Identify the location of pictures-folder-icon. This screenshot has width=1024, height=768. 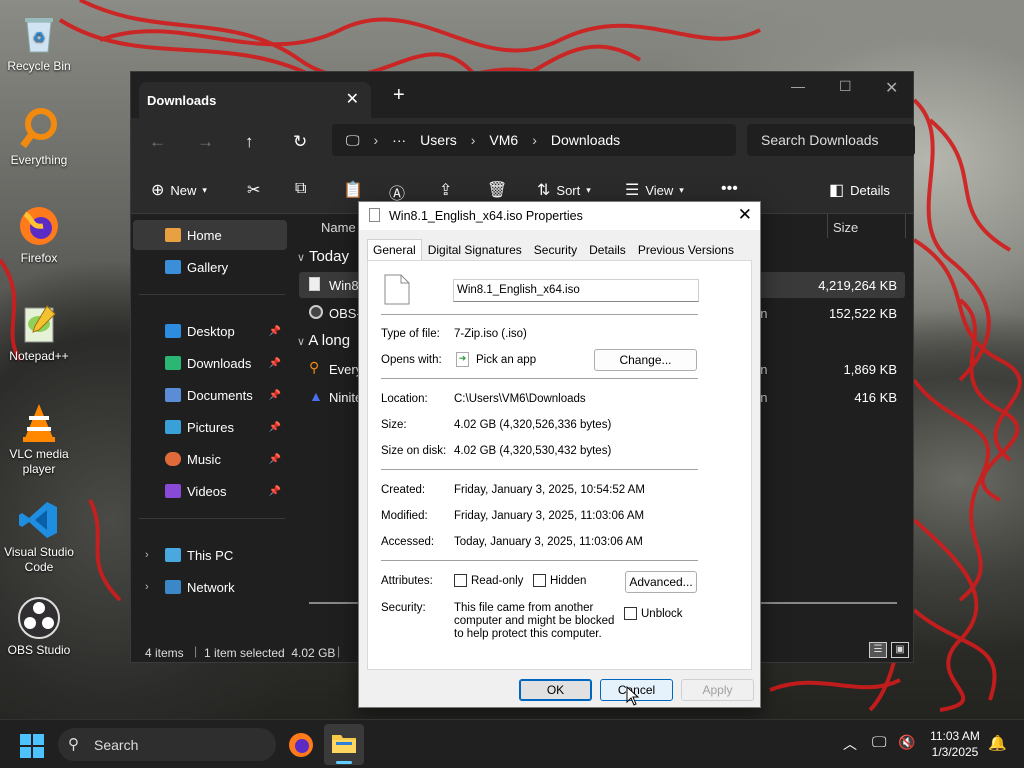
(173, 427).